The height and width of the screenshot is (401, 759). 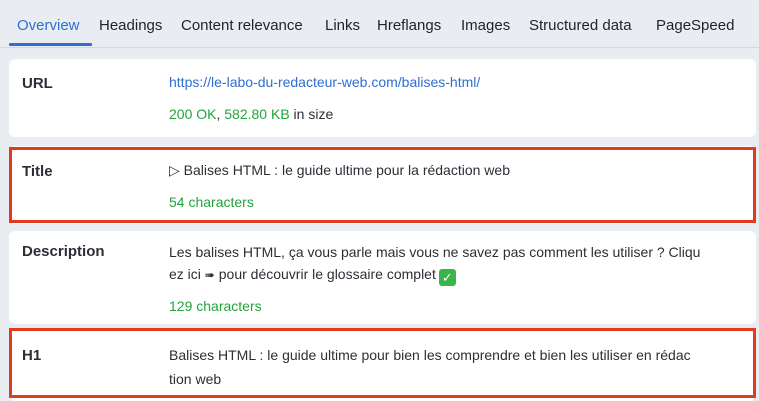 What do you see at coordinates (342, 25) in the screenshot?
I see `tab-links: Links` at bounding box center [342, 25].